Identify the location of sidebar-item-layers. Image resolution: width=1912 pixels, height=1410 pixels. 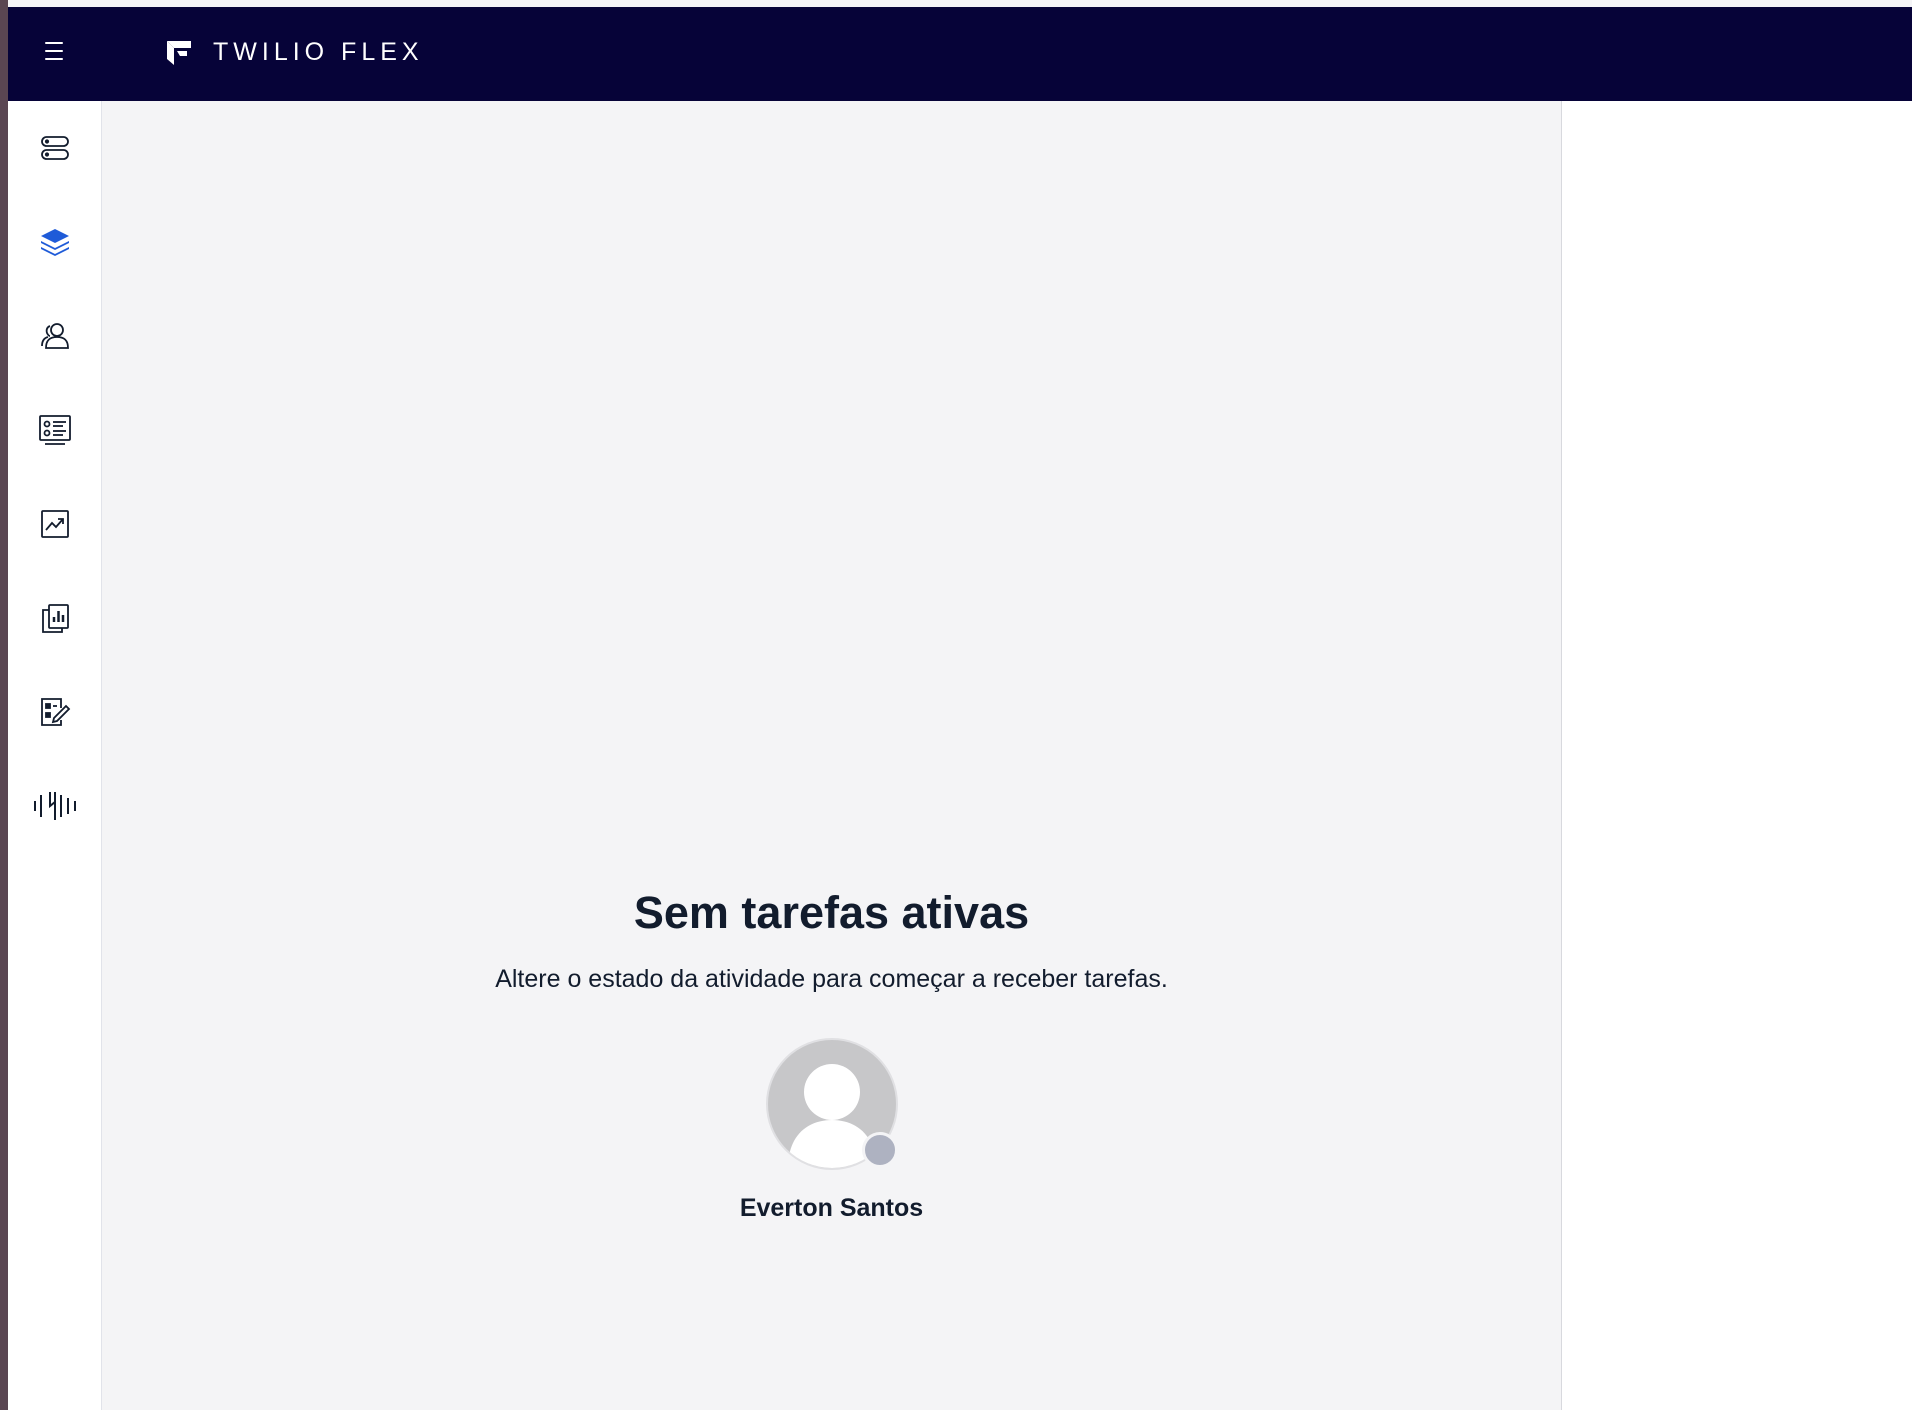
(54, 242).